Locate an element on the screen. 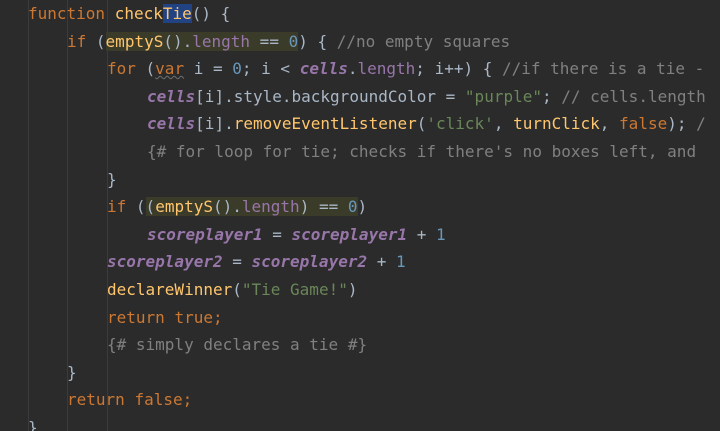  code-line: return false; is located at coordinates (129, 400).